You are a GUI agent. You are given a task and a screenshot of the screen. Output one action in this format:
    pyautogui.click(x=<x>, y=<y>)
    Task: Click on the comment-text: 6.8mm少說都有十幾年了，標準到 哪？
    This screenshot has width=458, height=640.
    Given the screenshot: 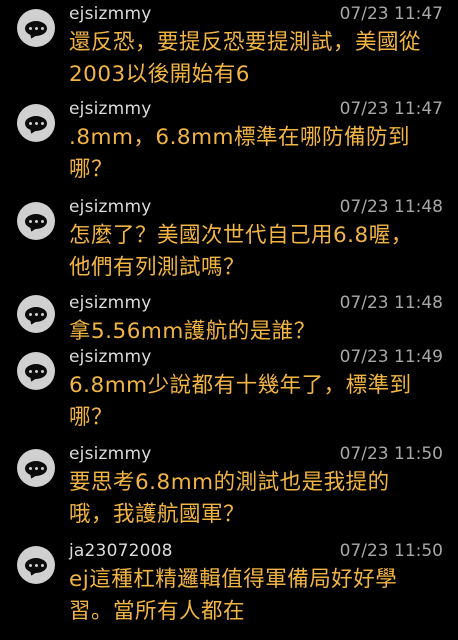 What is the action you would take?
    pyautogui.click(x=259, y=402)
    